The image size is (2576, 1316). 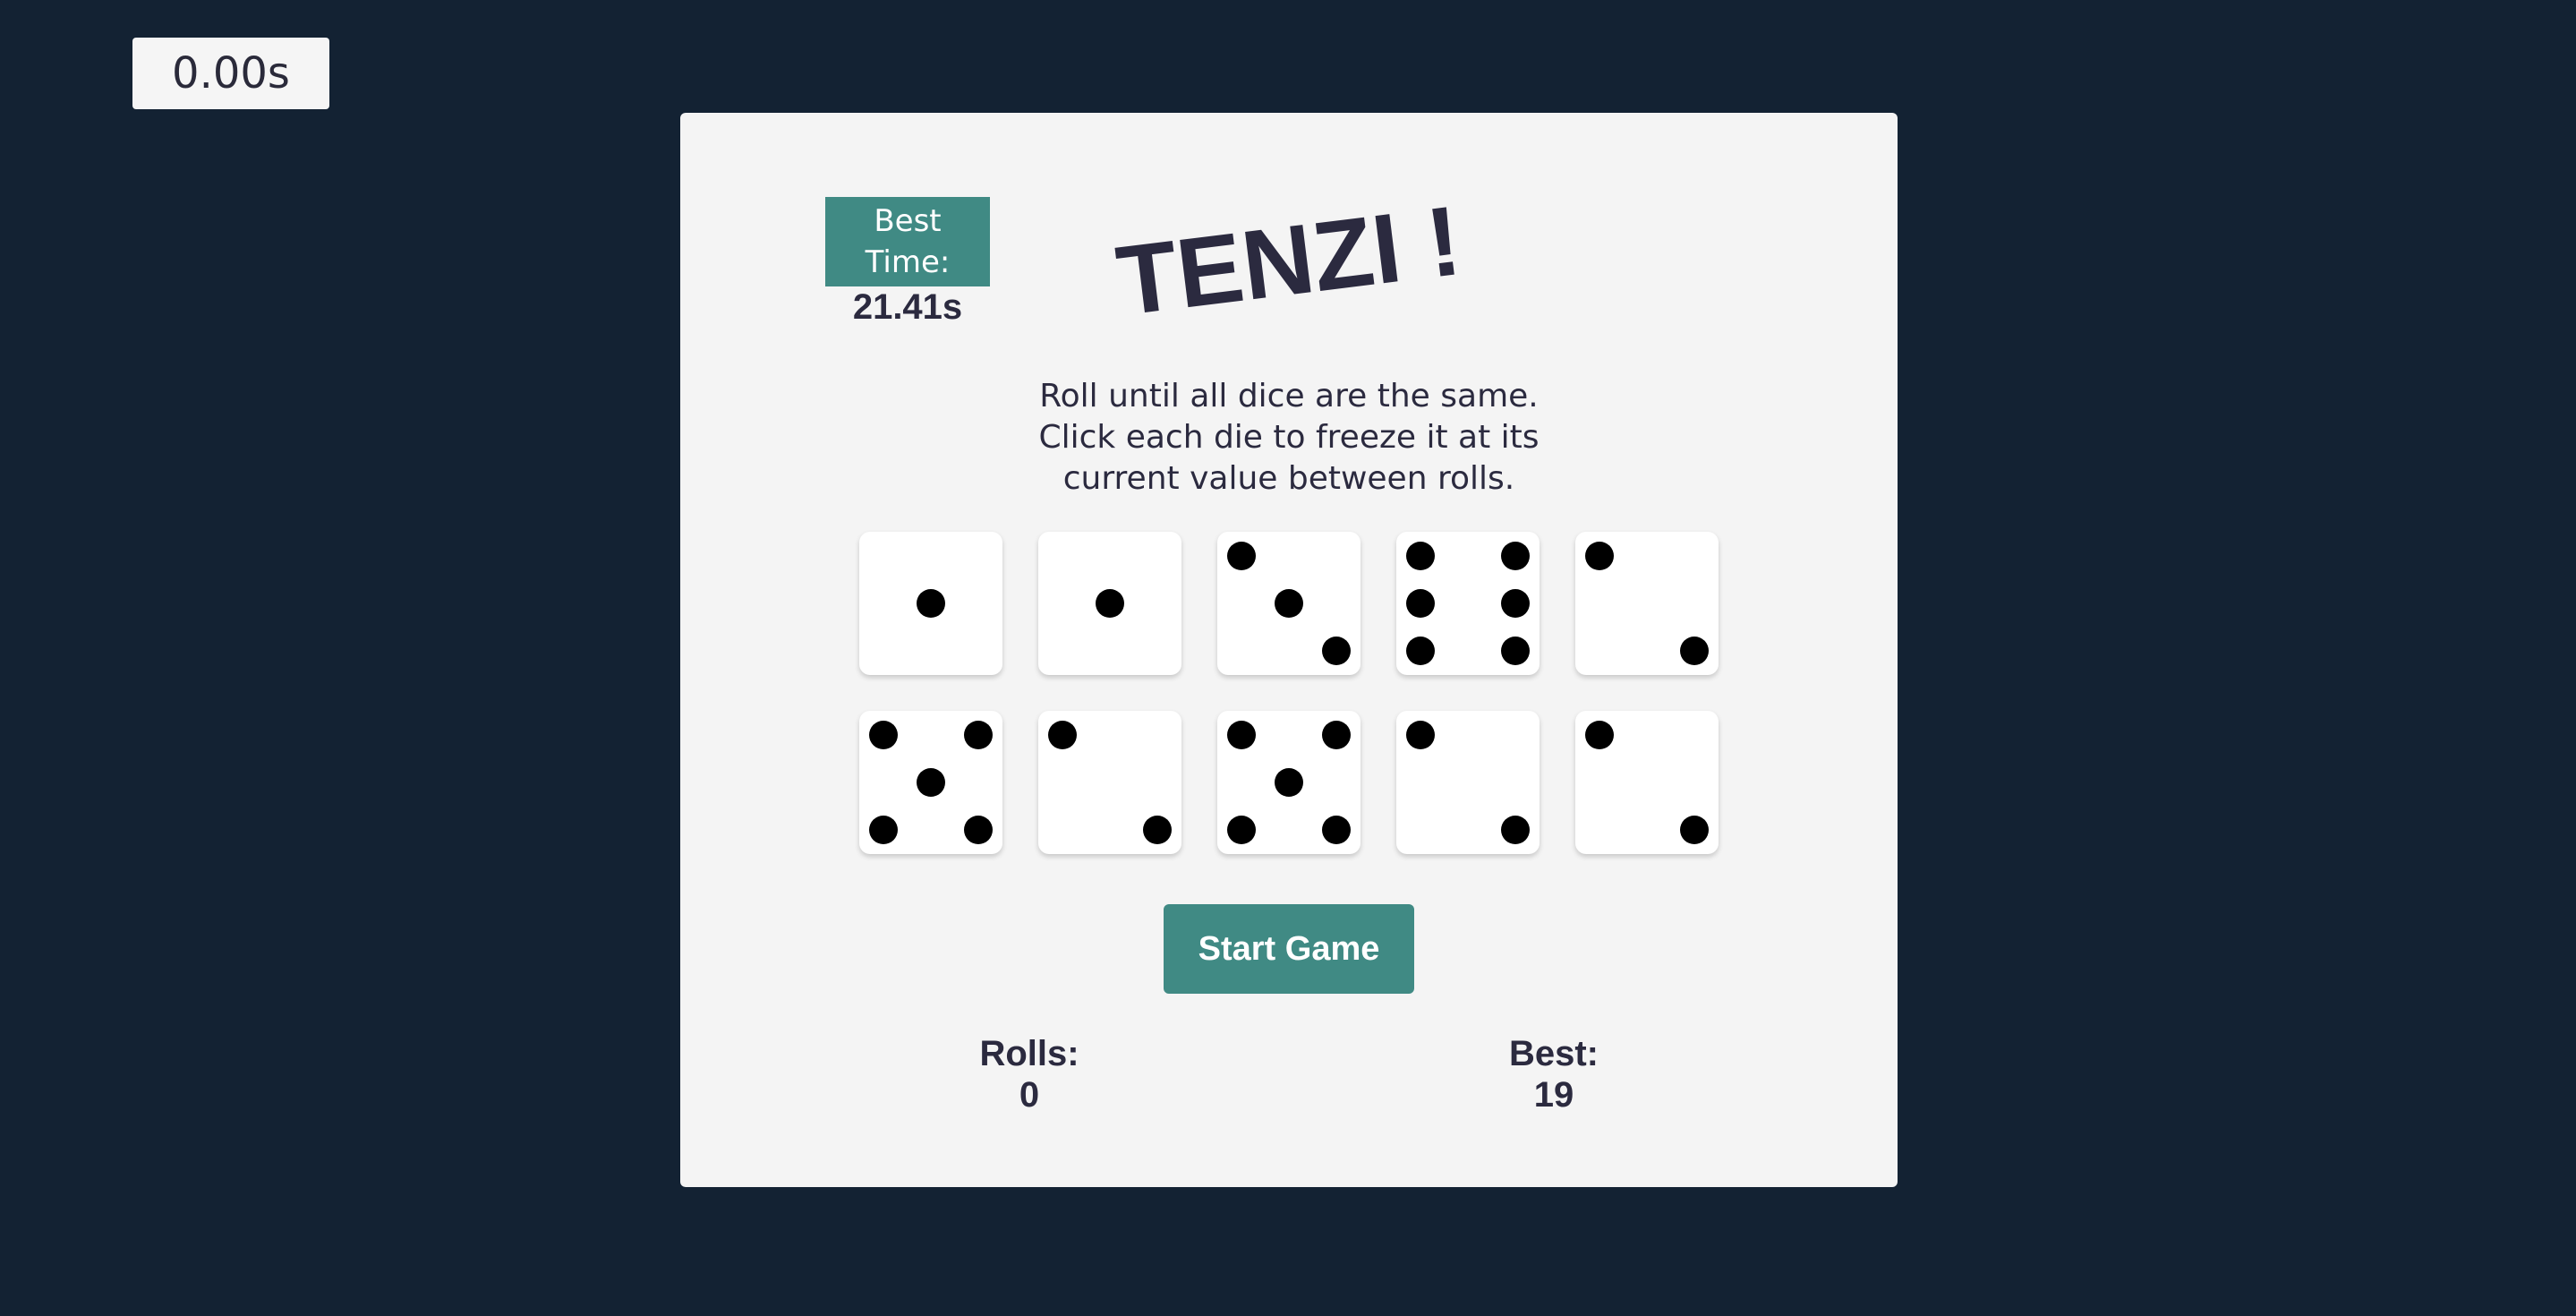 I want to click on best-rolls-value: 19, so click(x=1553, y=1095).